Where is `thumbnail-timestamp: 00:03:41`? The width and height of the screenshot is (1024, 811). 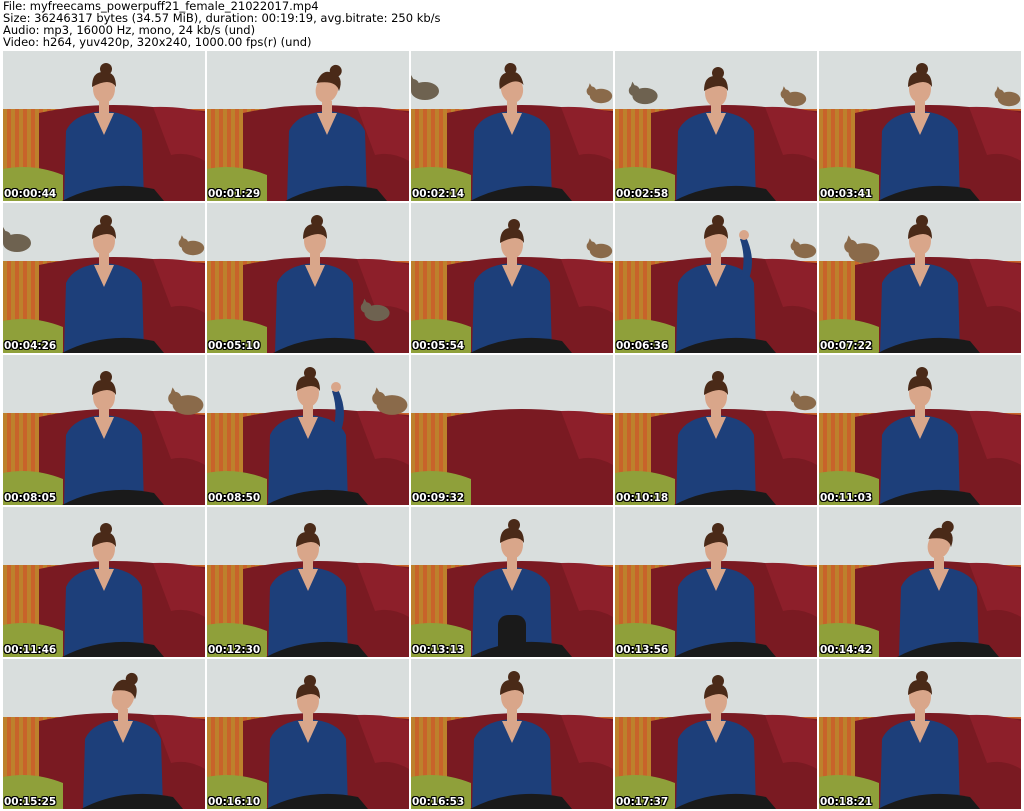
thumbnail-timestamp: 00:03:41 is located at coordinates (846, 194).